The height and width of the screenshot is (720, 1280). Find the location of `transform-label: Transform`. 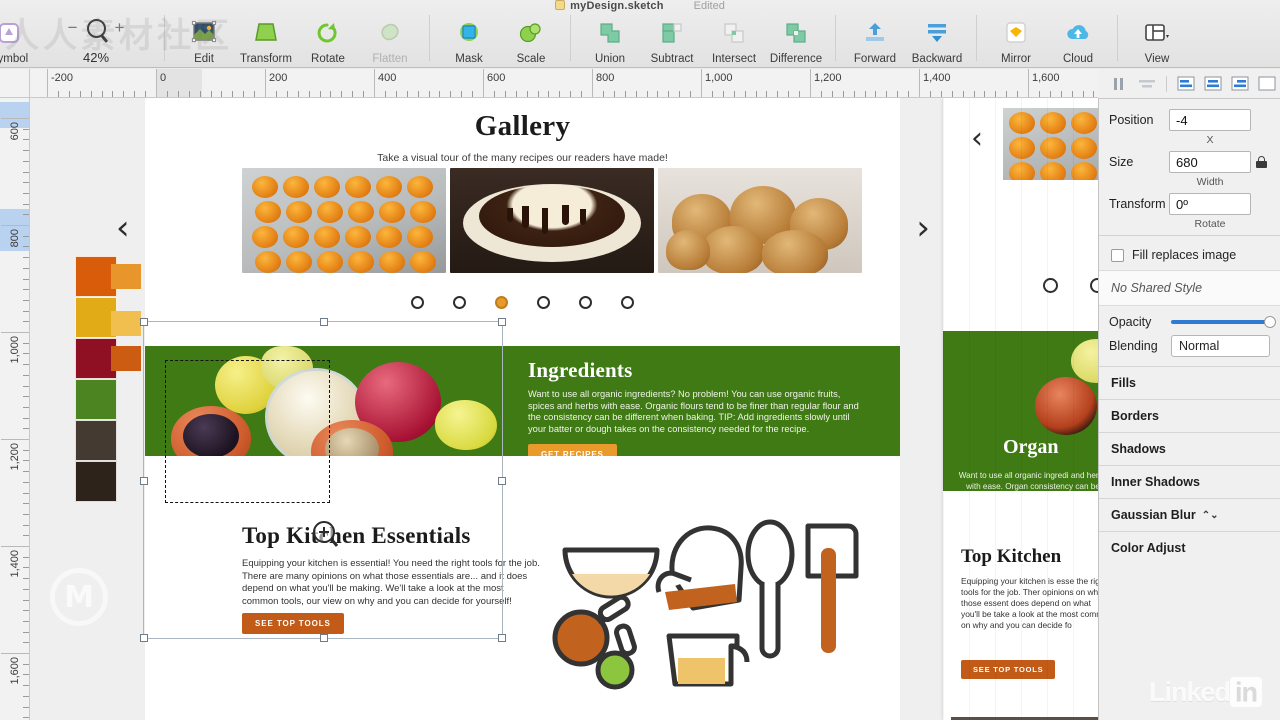

transform-label: Transform is located at coordinates (1137, 204).